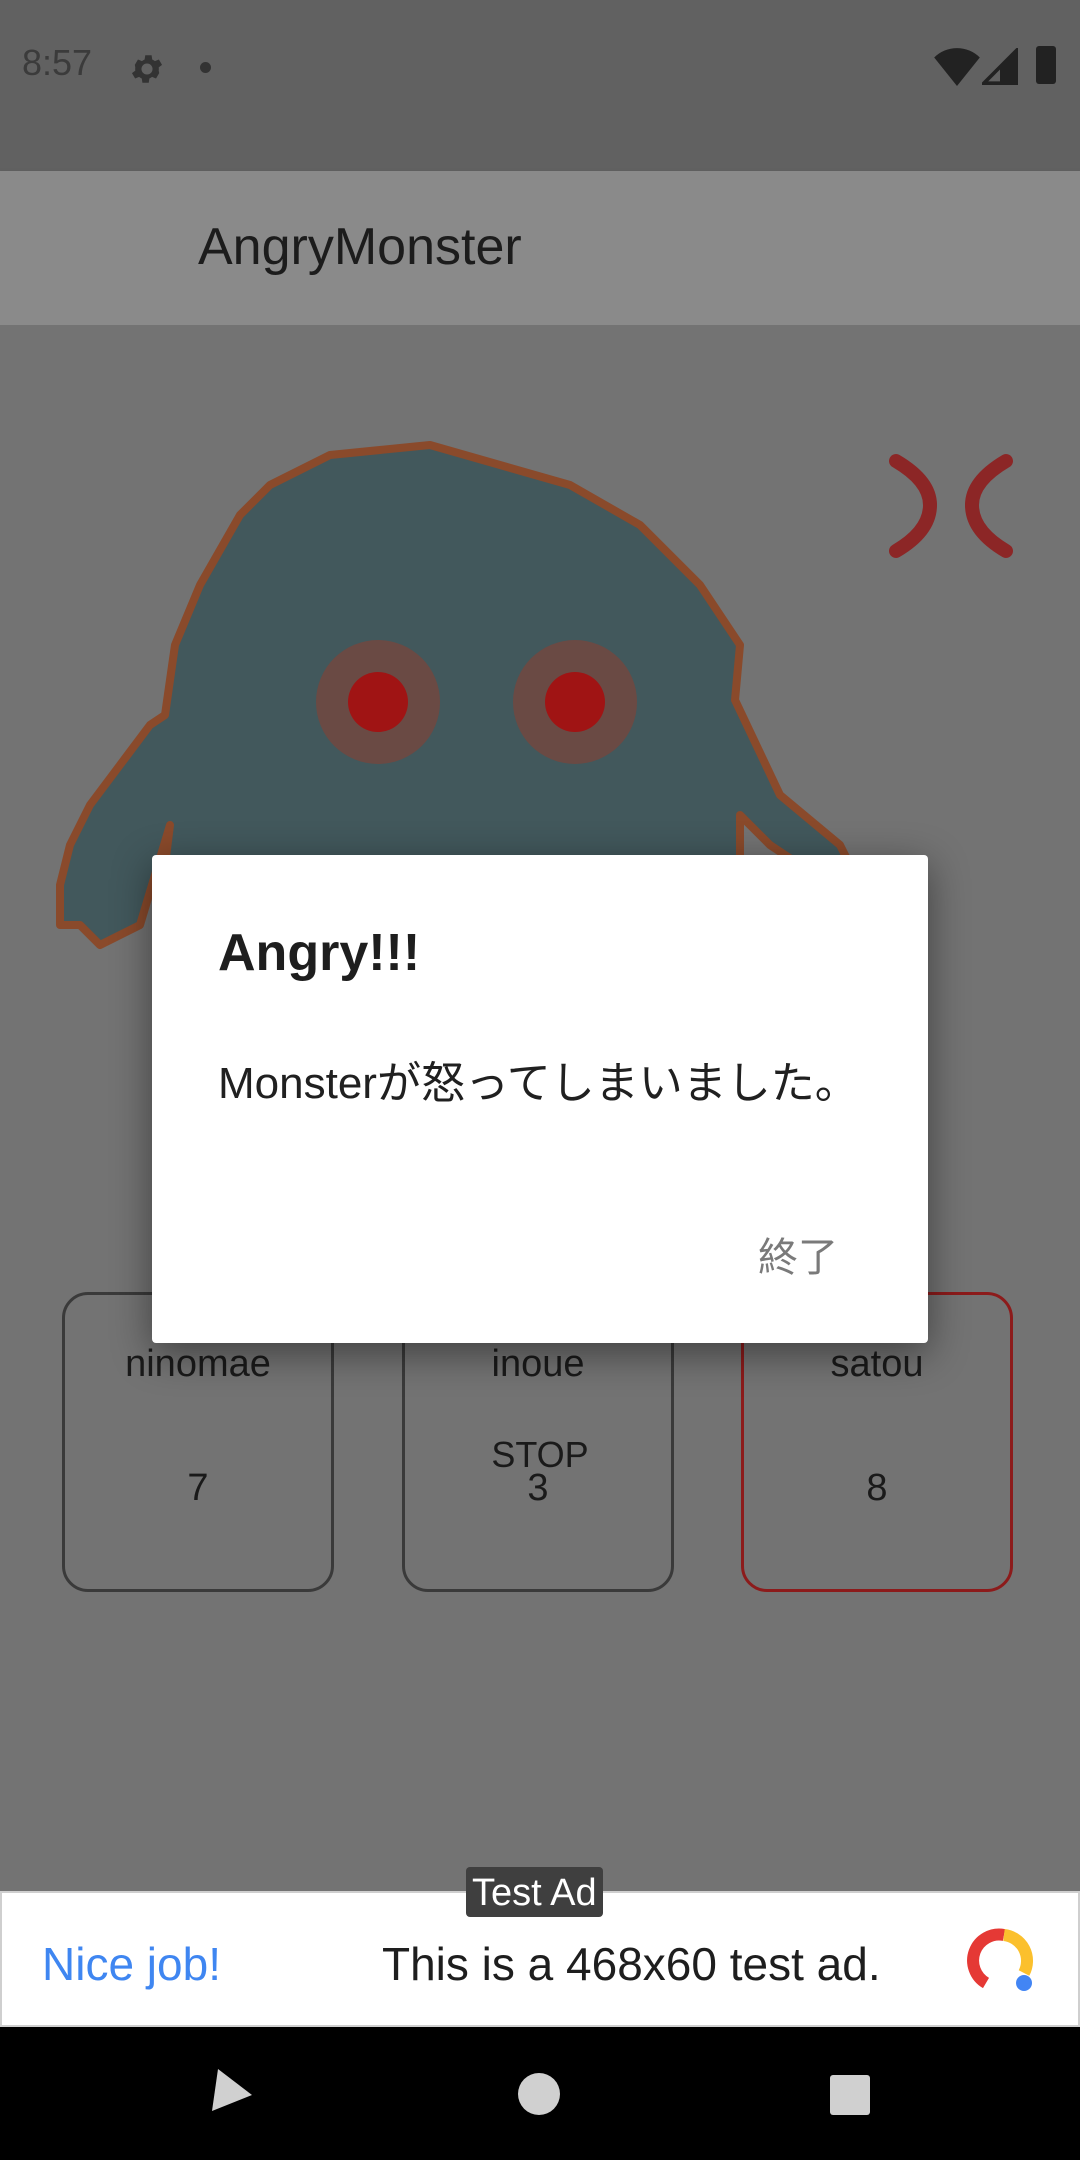 This screenshot has width=1080, height=2160. Describe the element at coordinates (951, 506) in the screenshot. I see `anger-mark-icon` at that location.